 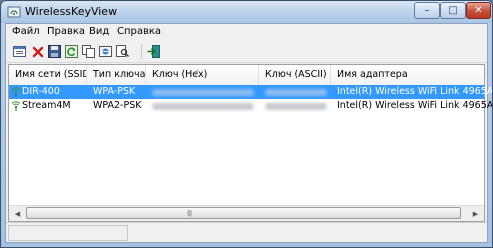 I want to click on column-header-ssid: Имя сети (SSID), so click(x=48, y=75).